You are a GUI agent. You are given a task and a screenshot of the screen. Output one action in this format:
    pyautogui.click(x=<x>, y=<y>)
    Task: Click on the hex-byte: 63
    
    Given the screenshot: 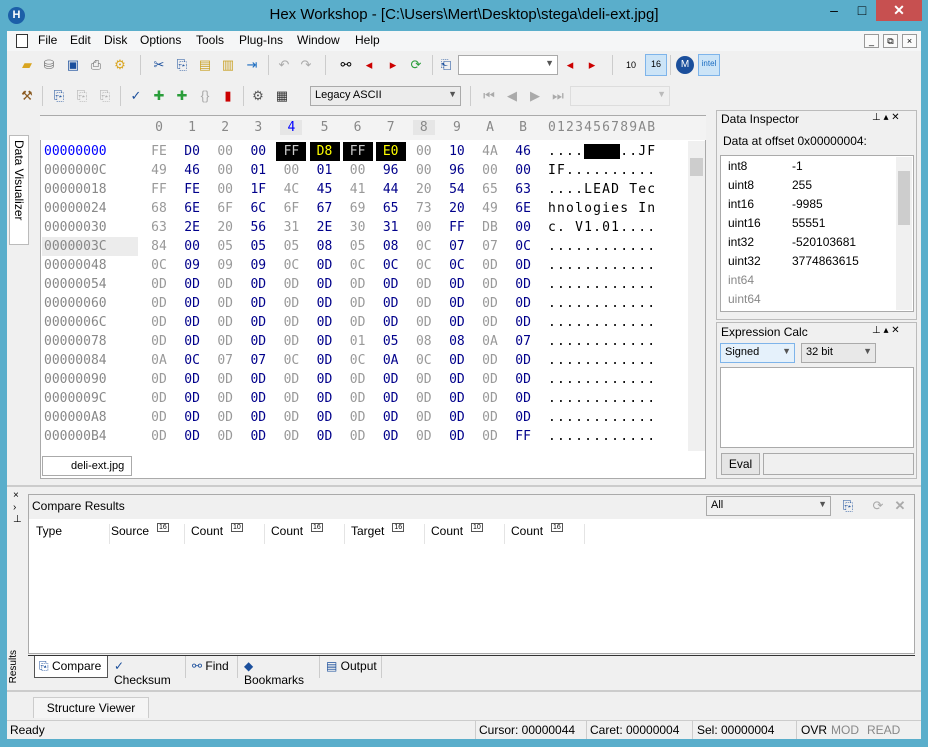 What is the action you would take?
    pyautogui.click(x=159, y=227)
    